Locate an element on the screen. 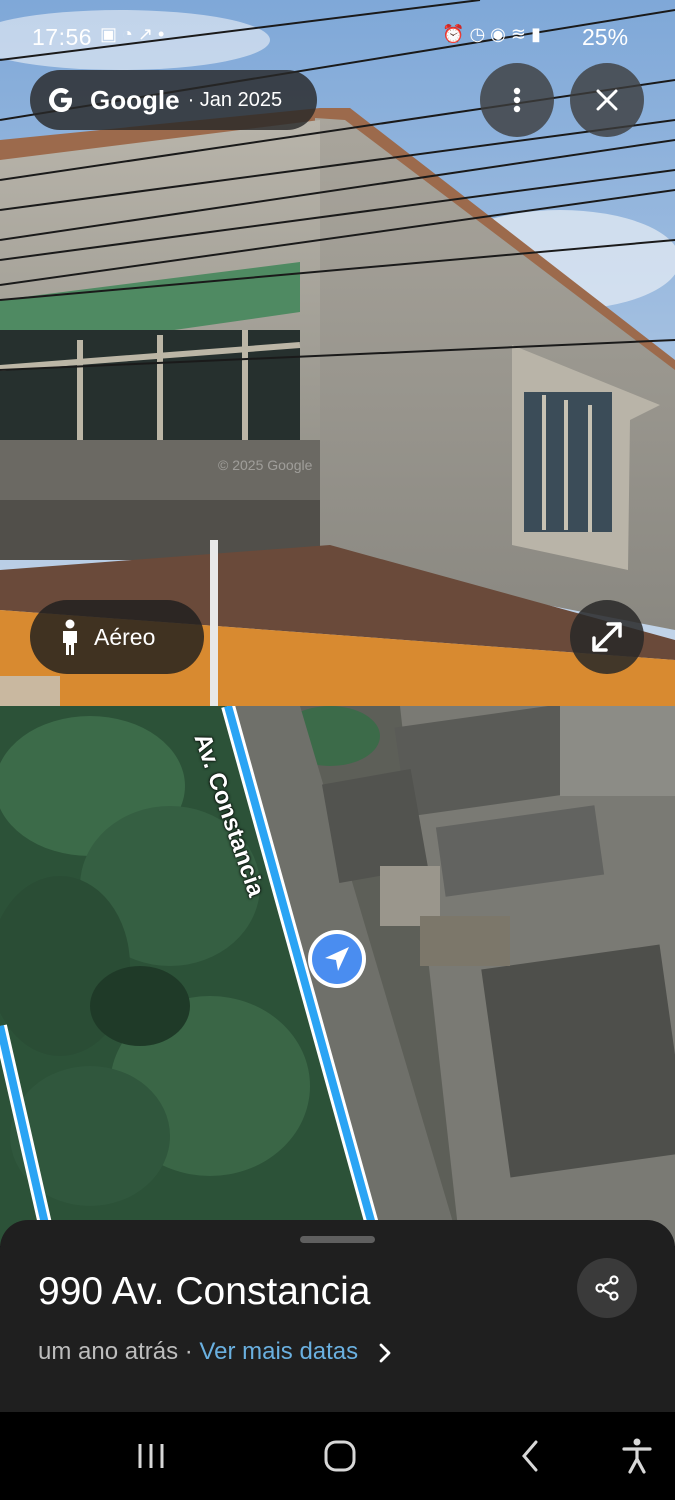 Image resolution: width=675 pixels, height=1500 pixels. home-button is located at coordinates (340, 1456).